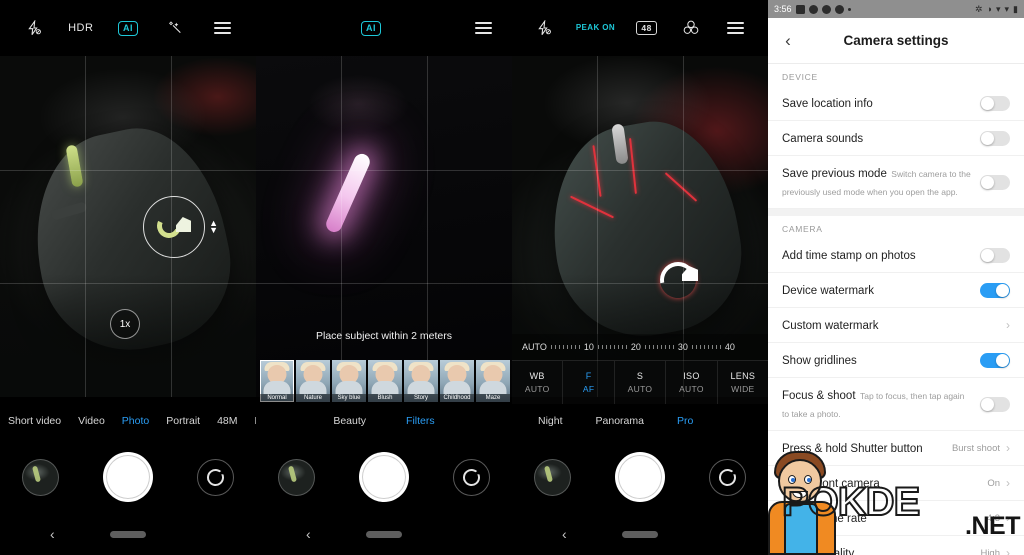  Describe the element at coordinates (81, 28) in the screenshot. I see `hdr-button: HDR` at that location.